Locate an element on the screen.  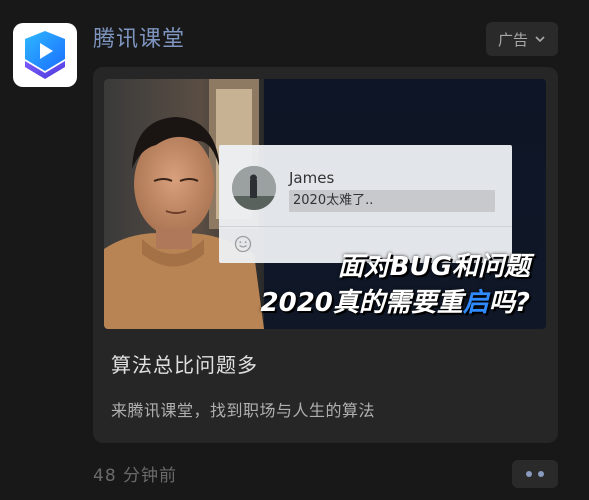
headline-line2-end: 吗? is located at coordinates (509, 303).